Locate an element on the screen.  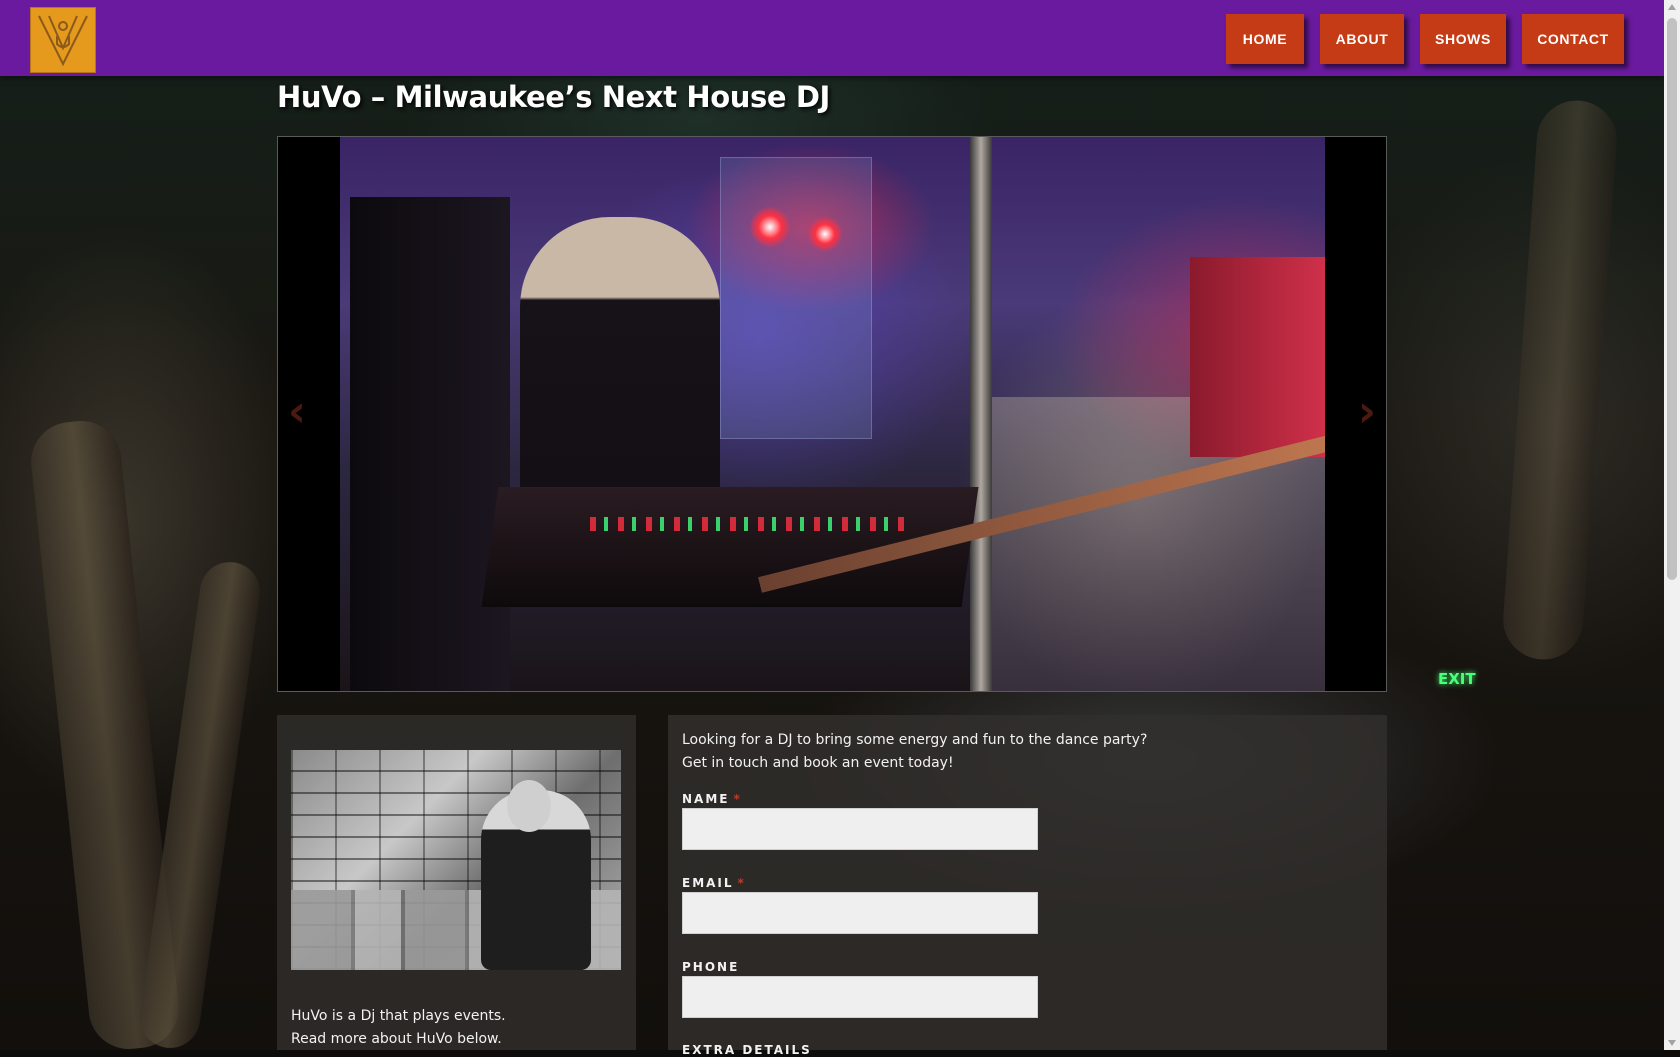
nav-shows-button: SHOWS is located at coordinates (1463, 39).